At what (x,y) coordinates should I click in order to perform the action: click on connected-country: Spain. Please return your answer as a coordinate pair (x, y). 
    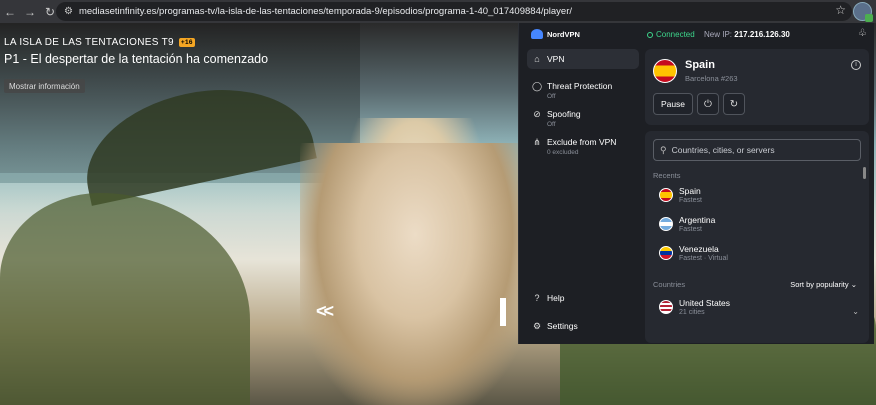
    Looking at the image, I should click on (700, 65).